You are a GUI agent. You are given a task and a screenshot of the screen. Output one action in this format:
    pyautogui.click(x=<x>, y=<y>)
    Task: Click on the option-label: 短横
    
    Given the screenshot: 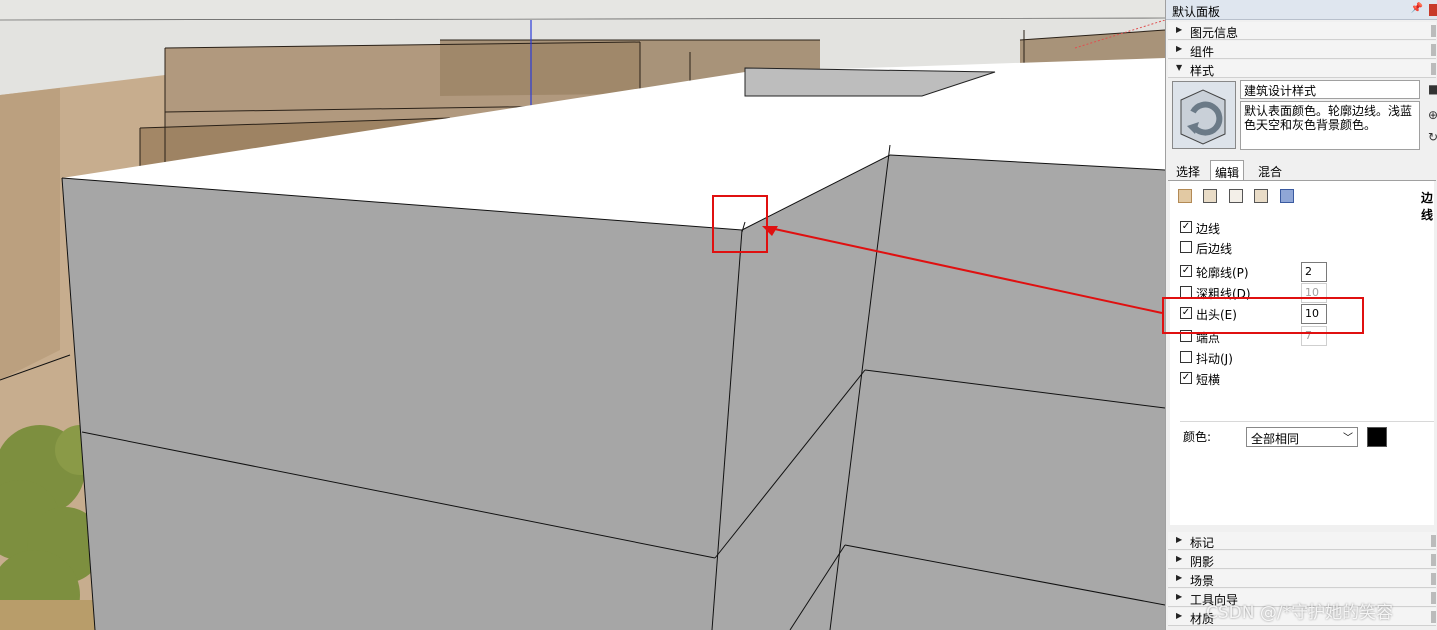 What is the action you would take?
    pyautogui.click(x=1208, y=380)
    